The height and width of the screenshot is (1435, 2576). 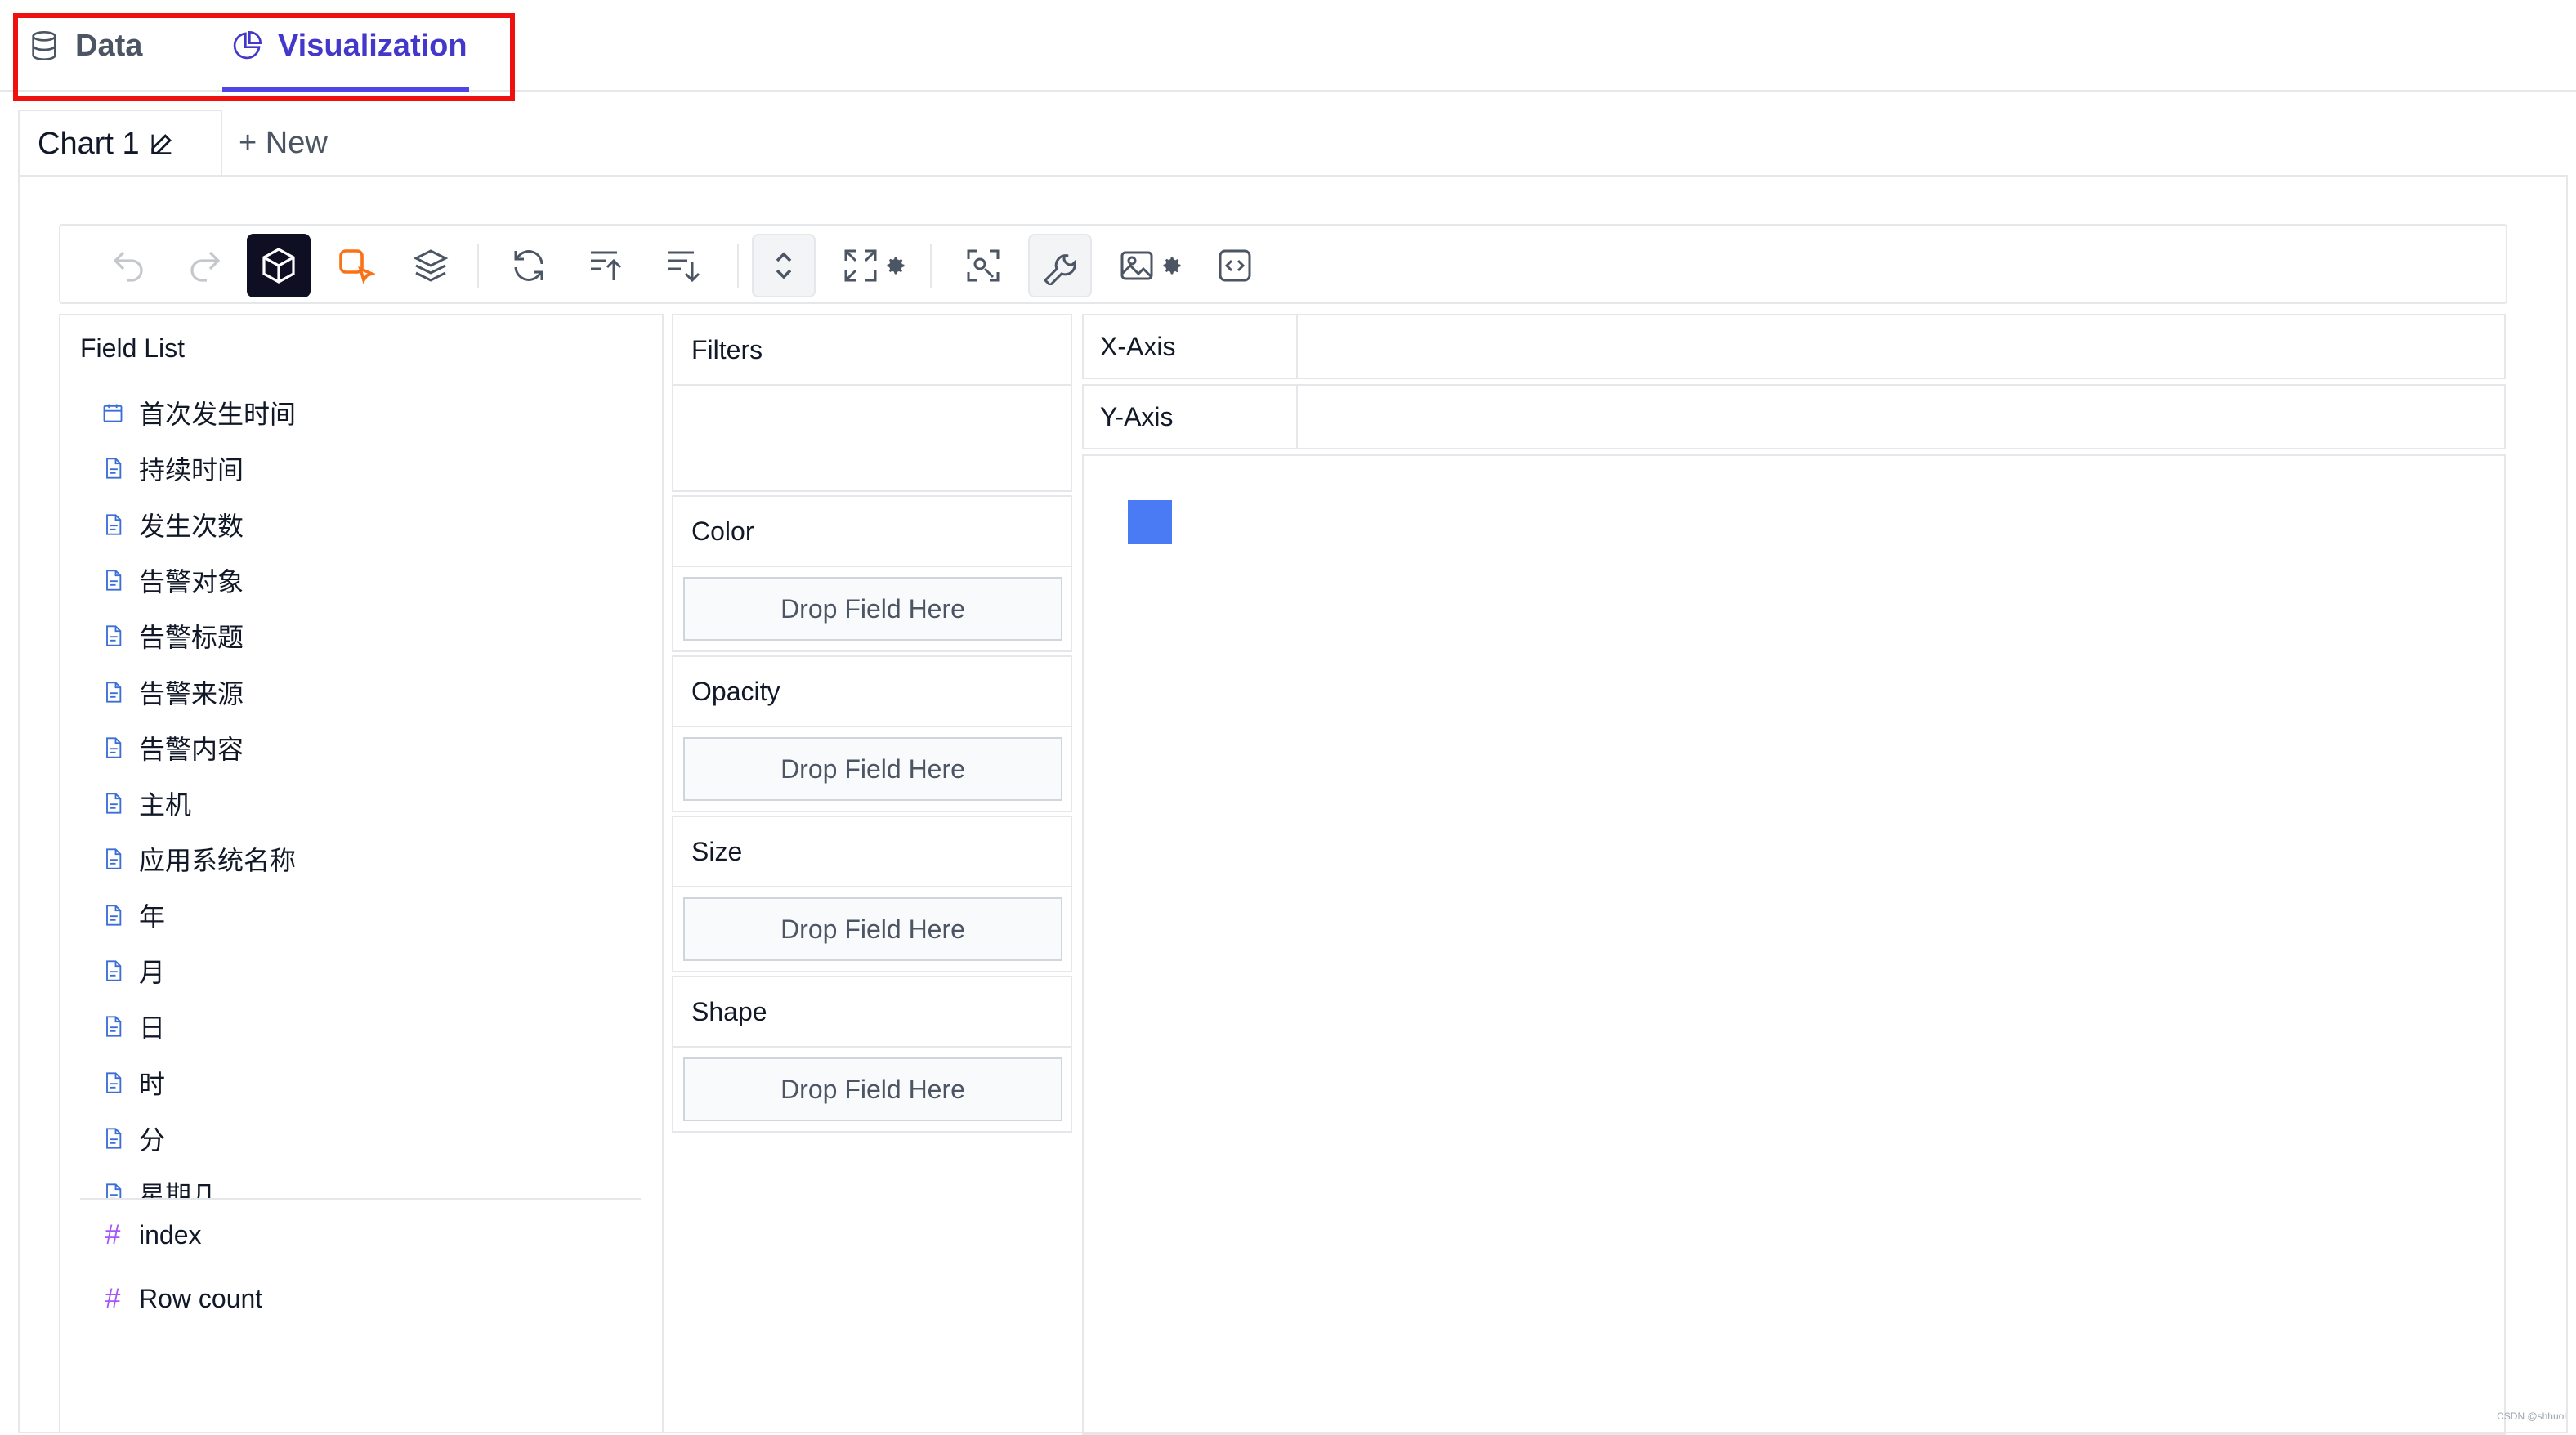 I want to click on size-settings-button, so click(x=895, y=265).